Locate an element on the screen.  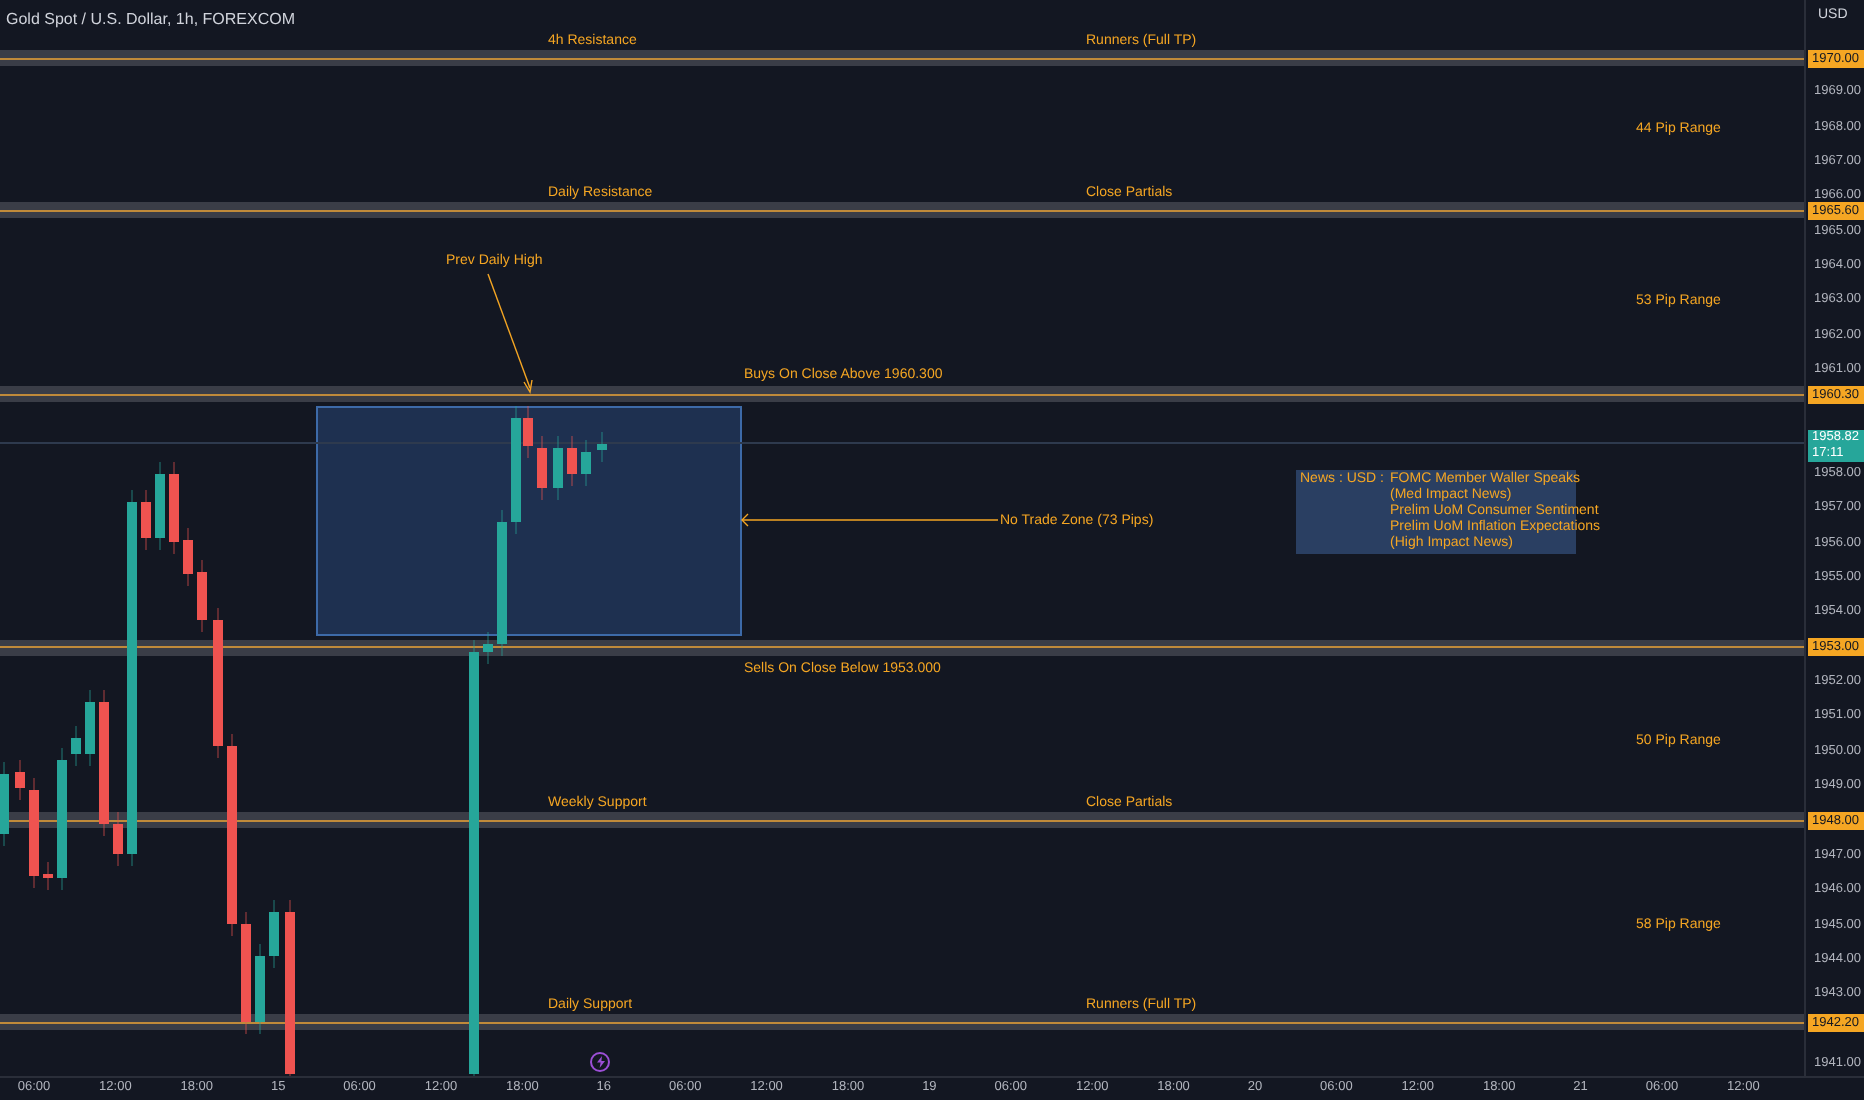
leader-line is located at coordinates (510, 334).